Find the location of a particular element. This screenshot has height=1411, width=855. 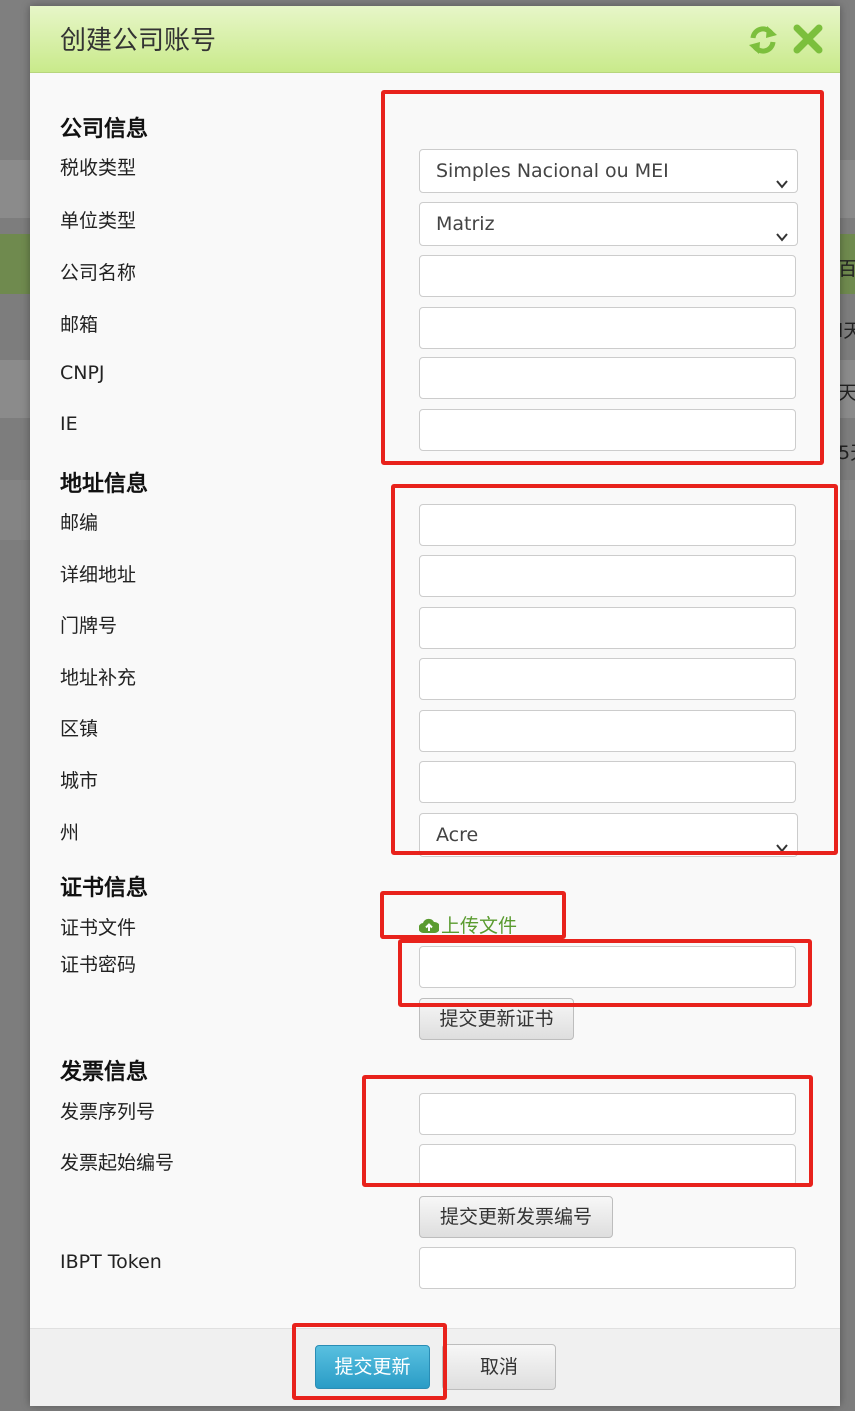

bg-text-fragment: 天 is located at coordinates (846, 393).